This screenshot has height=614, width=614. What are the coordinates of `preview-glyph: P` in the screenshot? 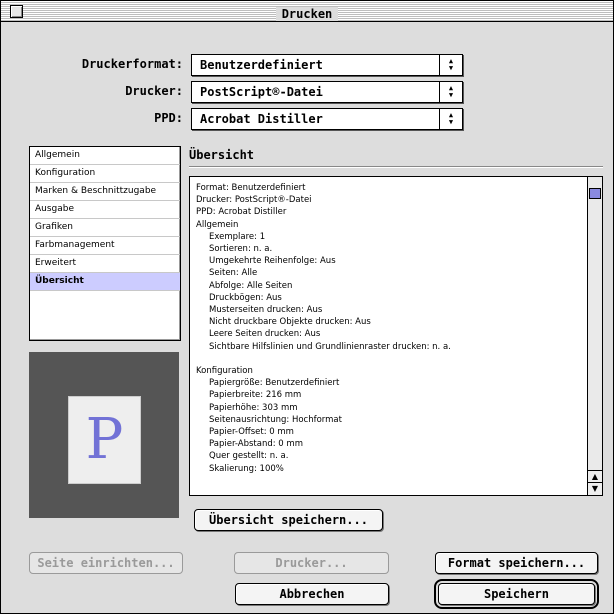 It's located at (104, 439).